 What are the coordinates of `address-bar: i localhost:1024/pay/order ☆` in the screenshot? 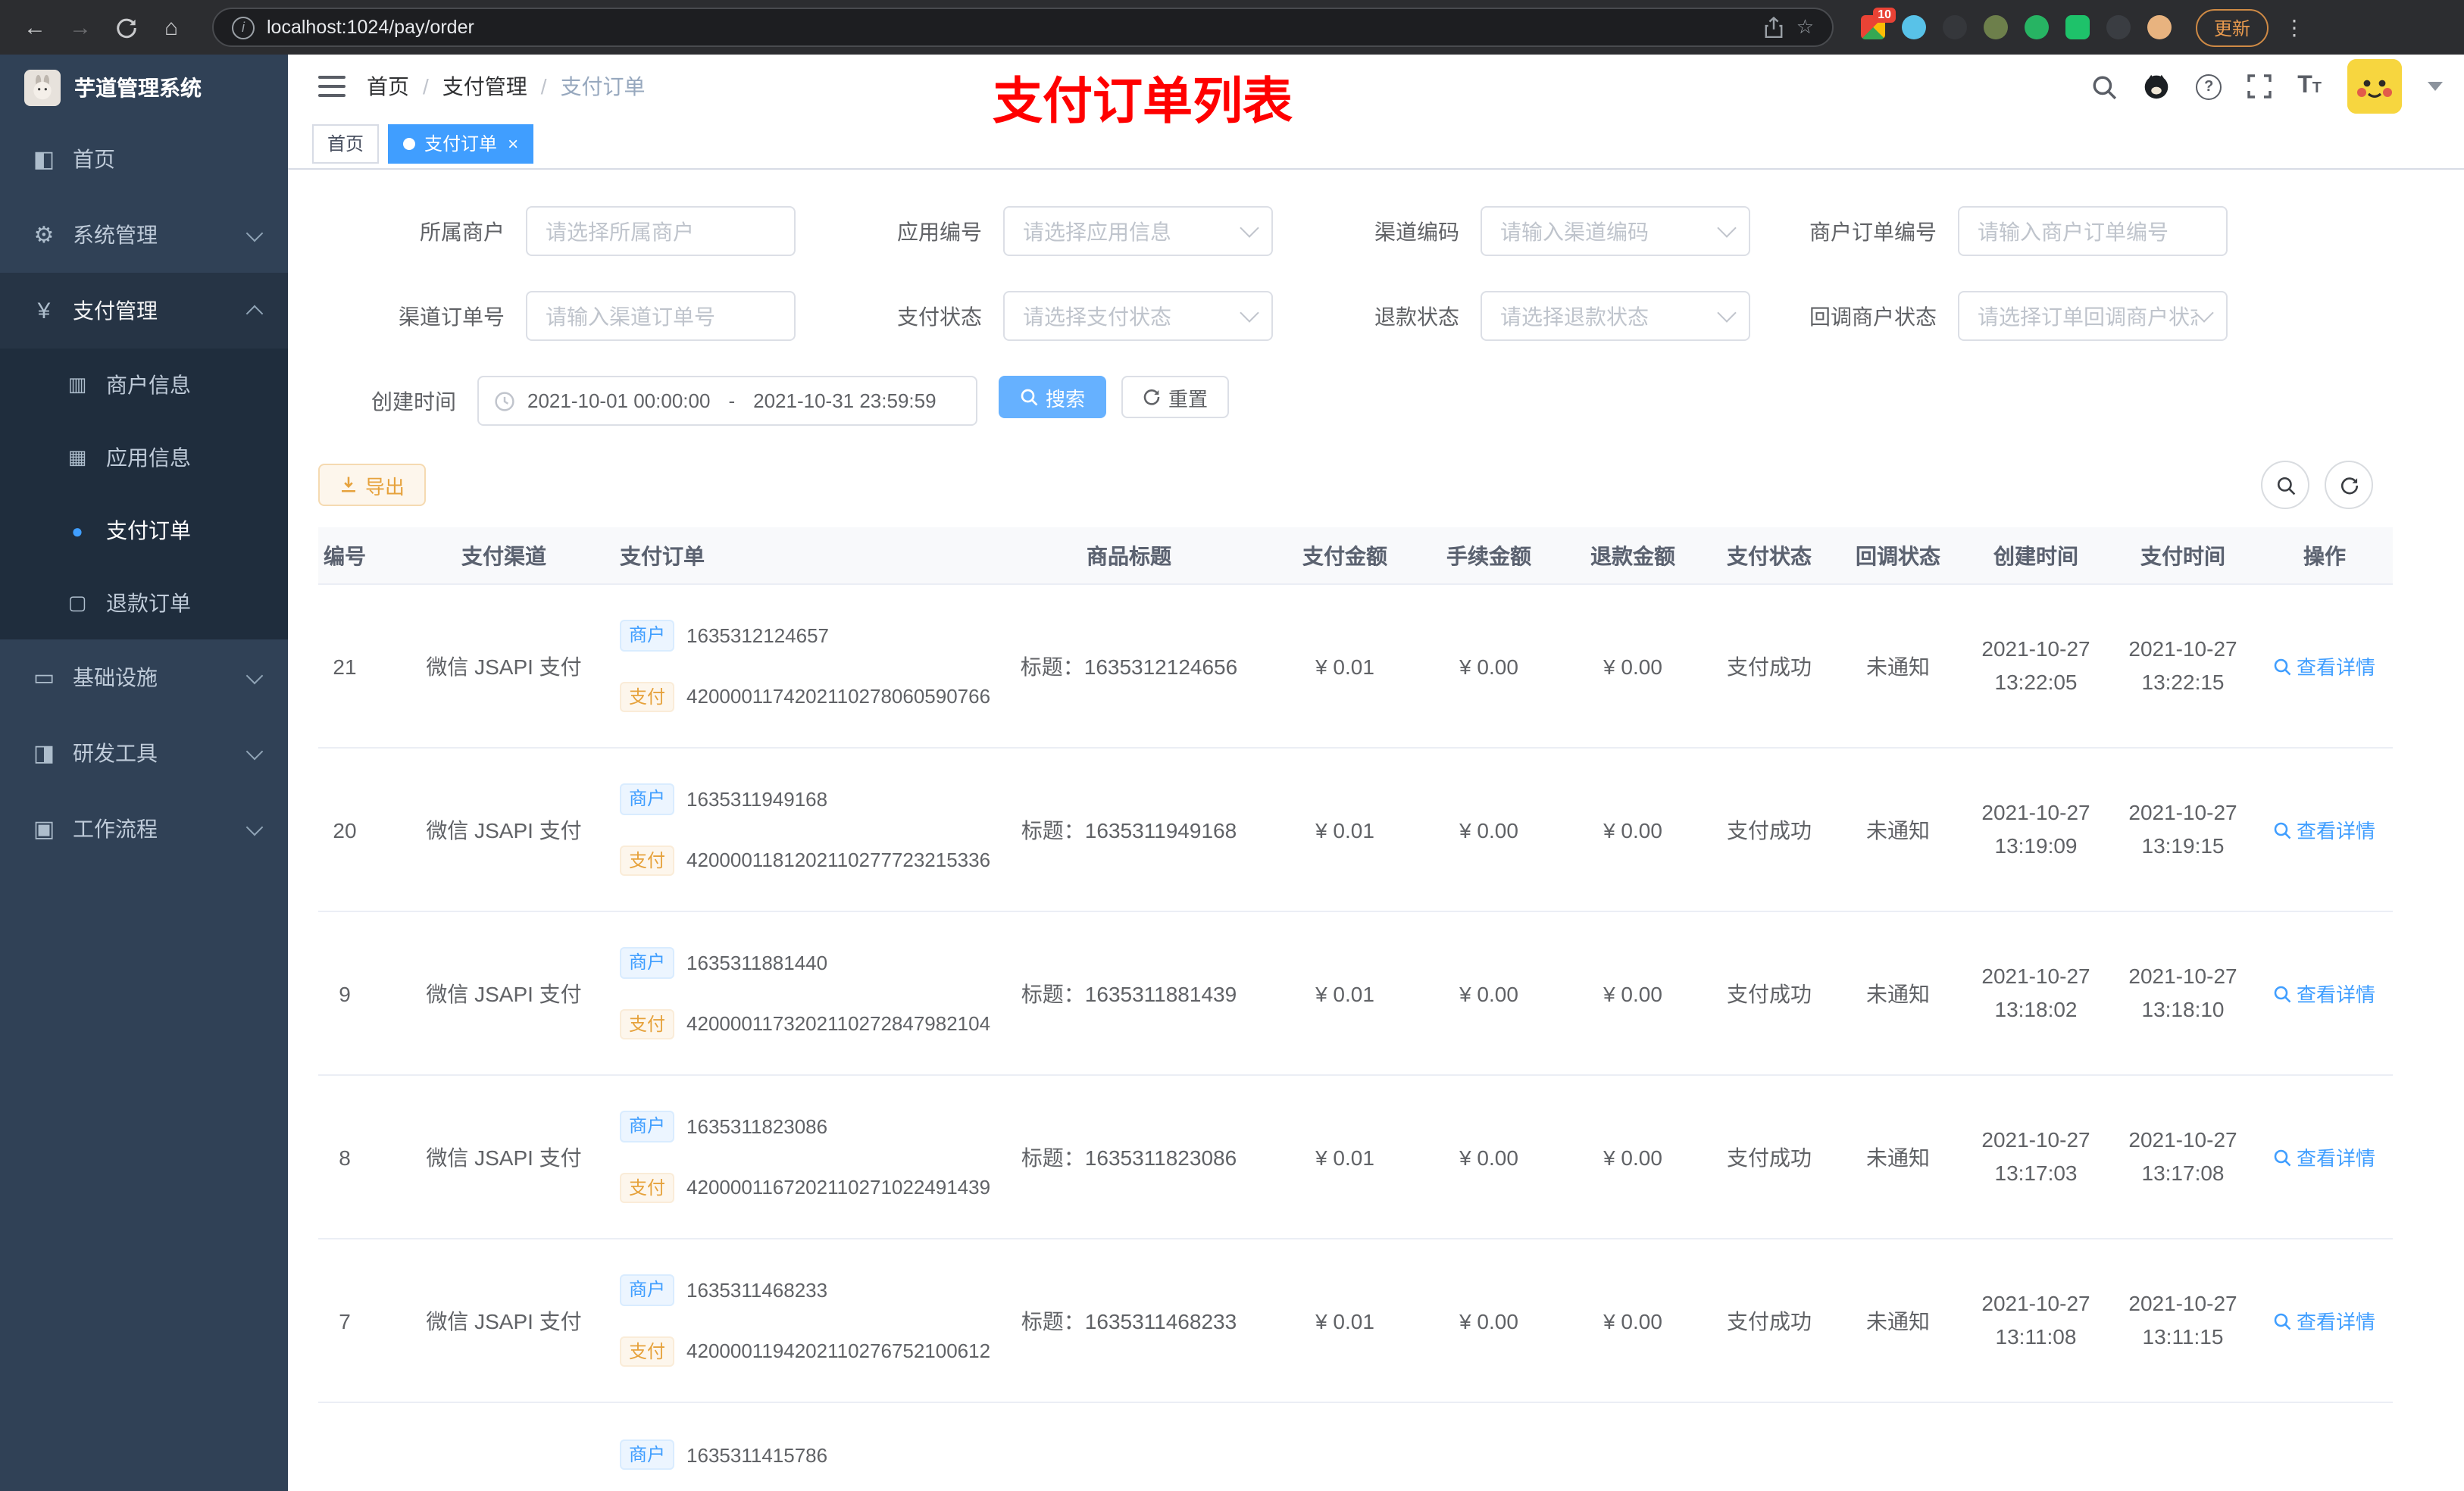 It's located at (1023, 27).